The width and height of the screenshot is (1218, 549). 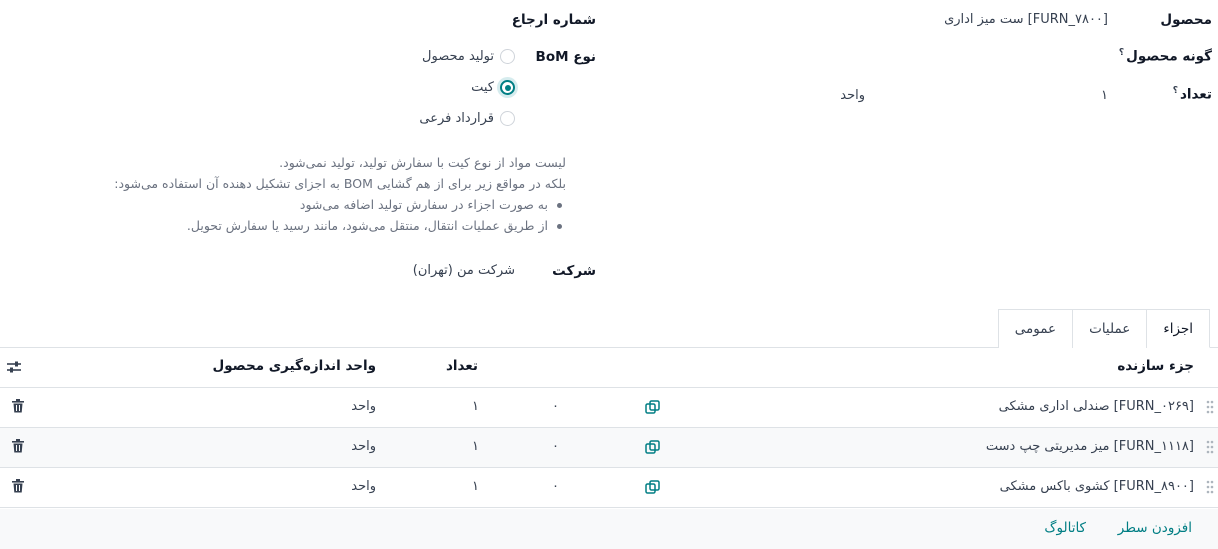 What do you see at coordinates (609, 368) in the screenshot?
I see `table-header: جزء سازنده تعداد واحد اندازه‌گیری محصول` at bounding box center [609, 368].